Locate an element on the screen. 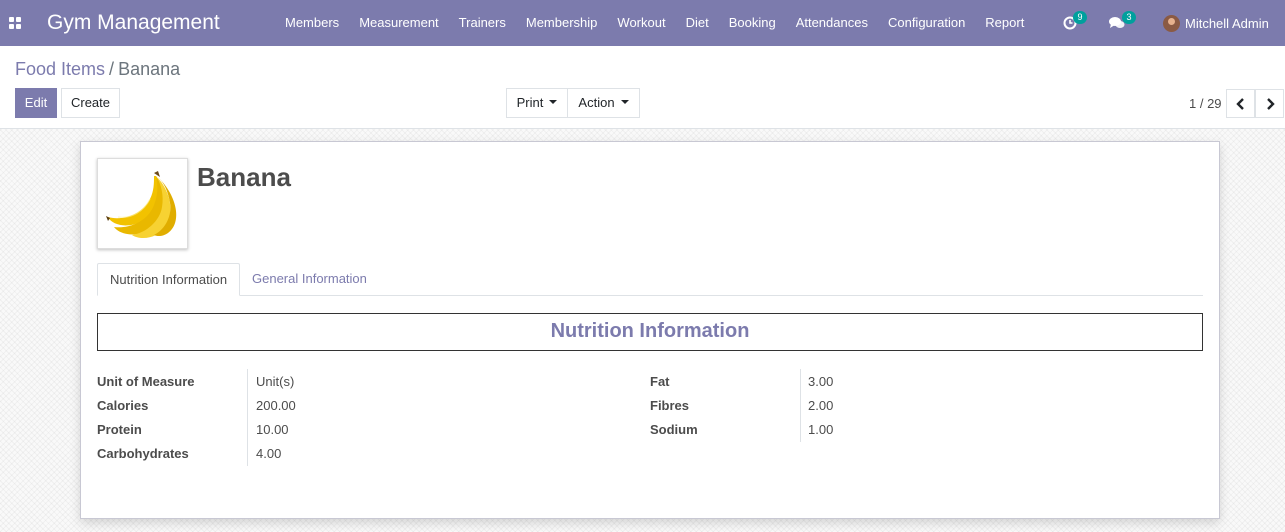 The image size is (1285, 532). print-dropdown: Print is located at coordinates (537, 103).